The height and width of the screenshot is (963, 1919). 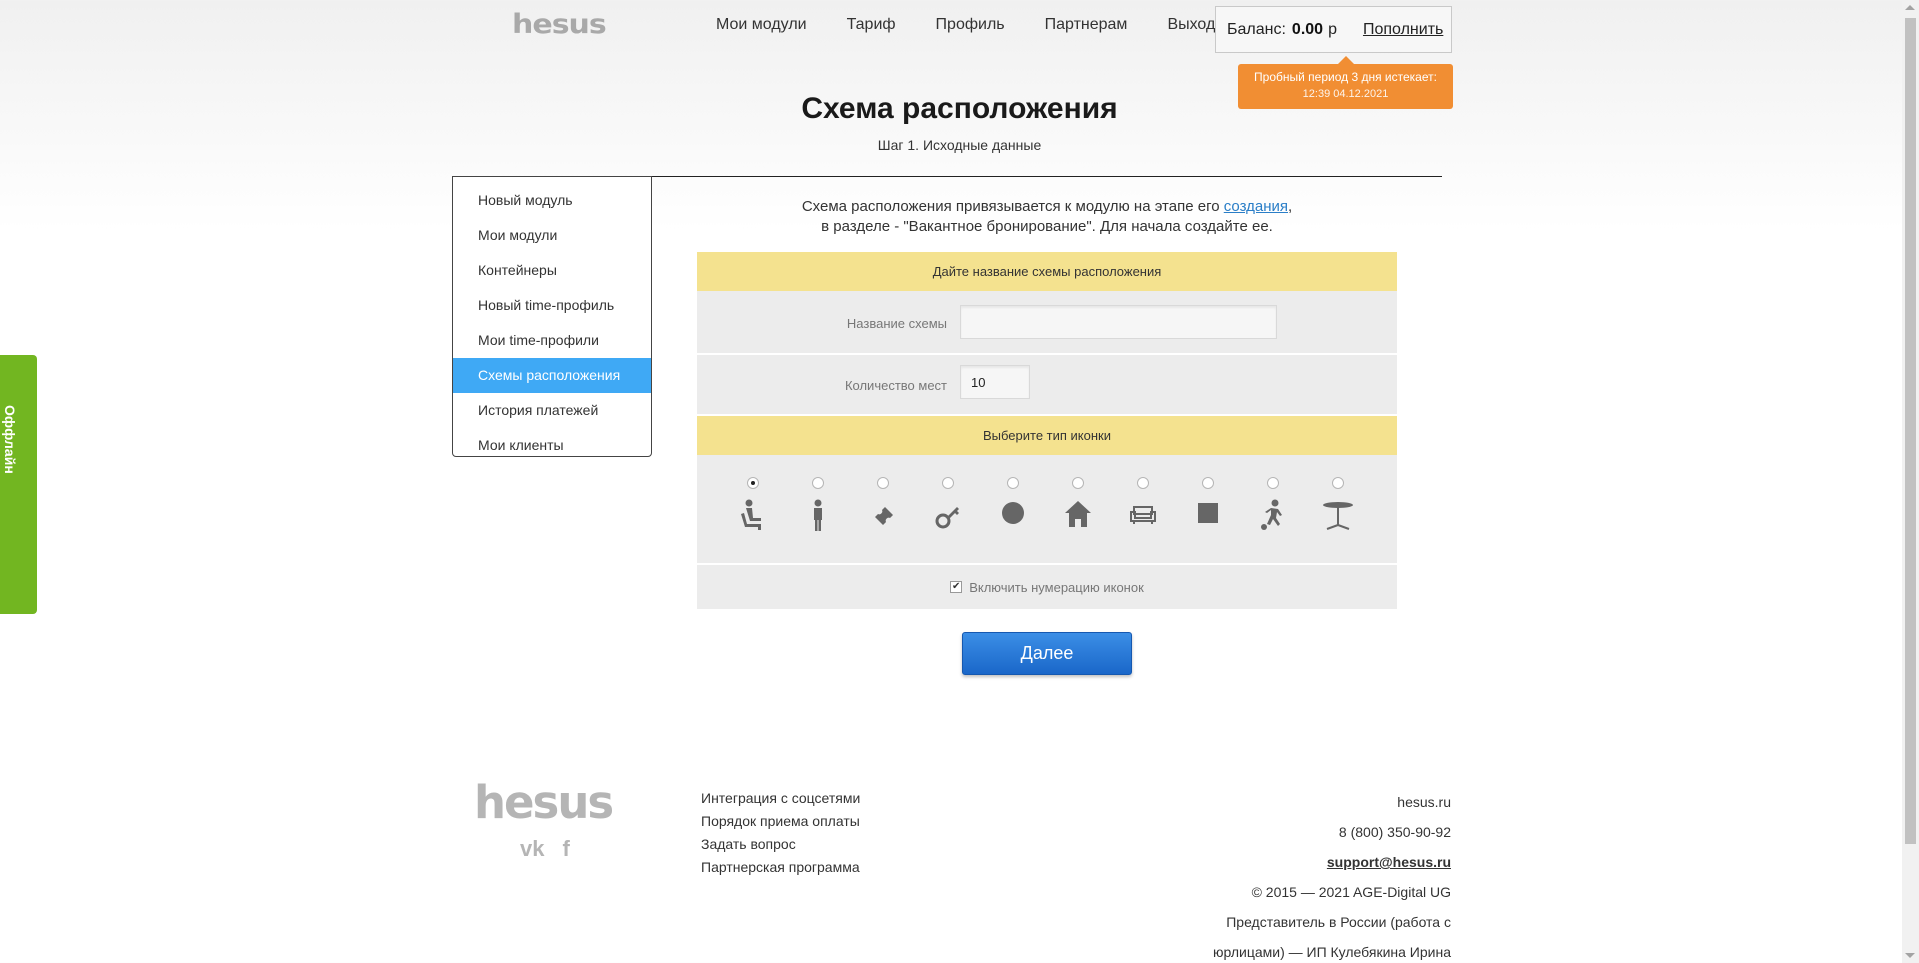 What do you see at coordinates (1351, 892) in the screenshot?
I see `footer-copyright: © 2015 — 2021 AGE-Digital UG` at bounding box center [1351, 892].